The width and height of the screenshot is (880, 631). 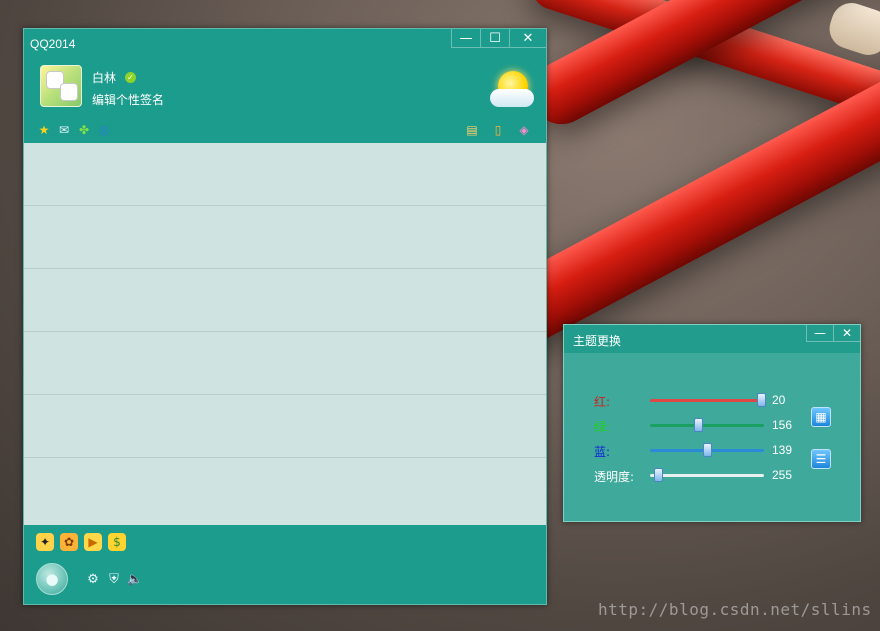 I want to click on grid-icon: ▦, so click(x=821, y=417).